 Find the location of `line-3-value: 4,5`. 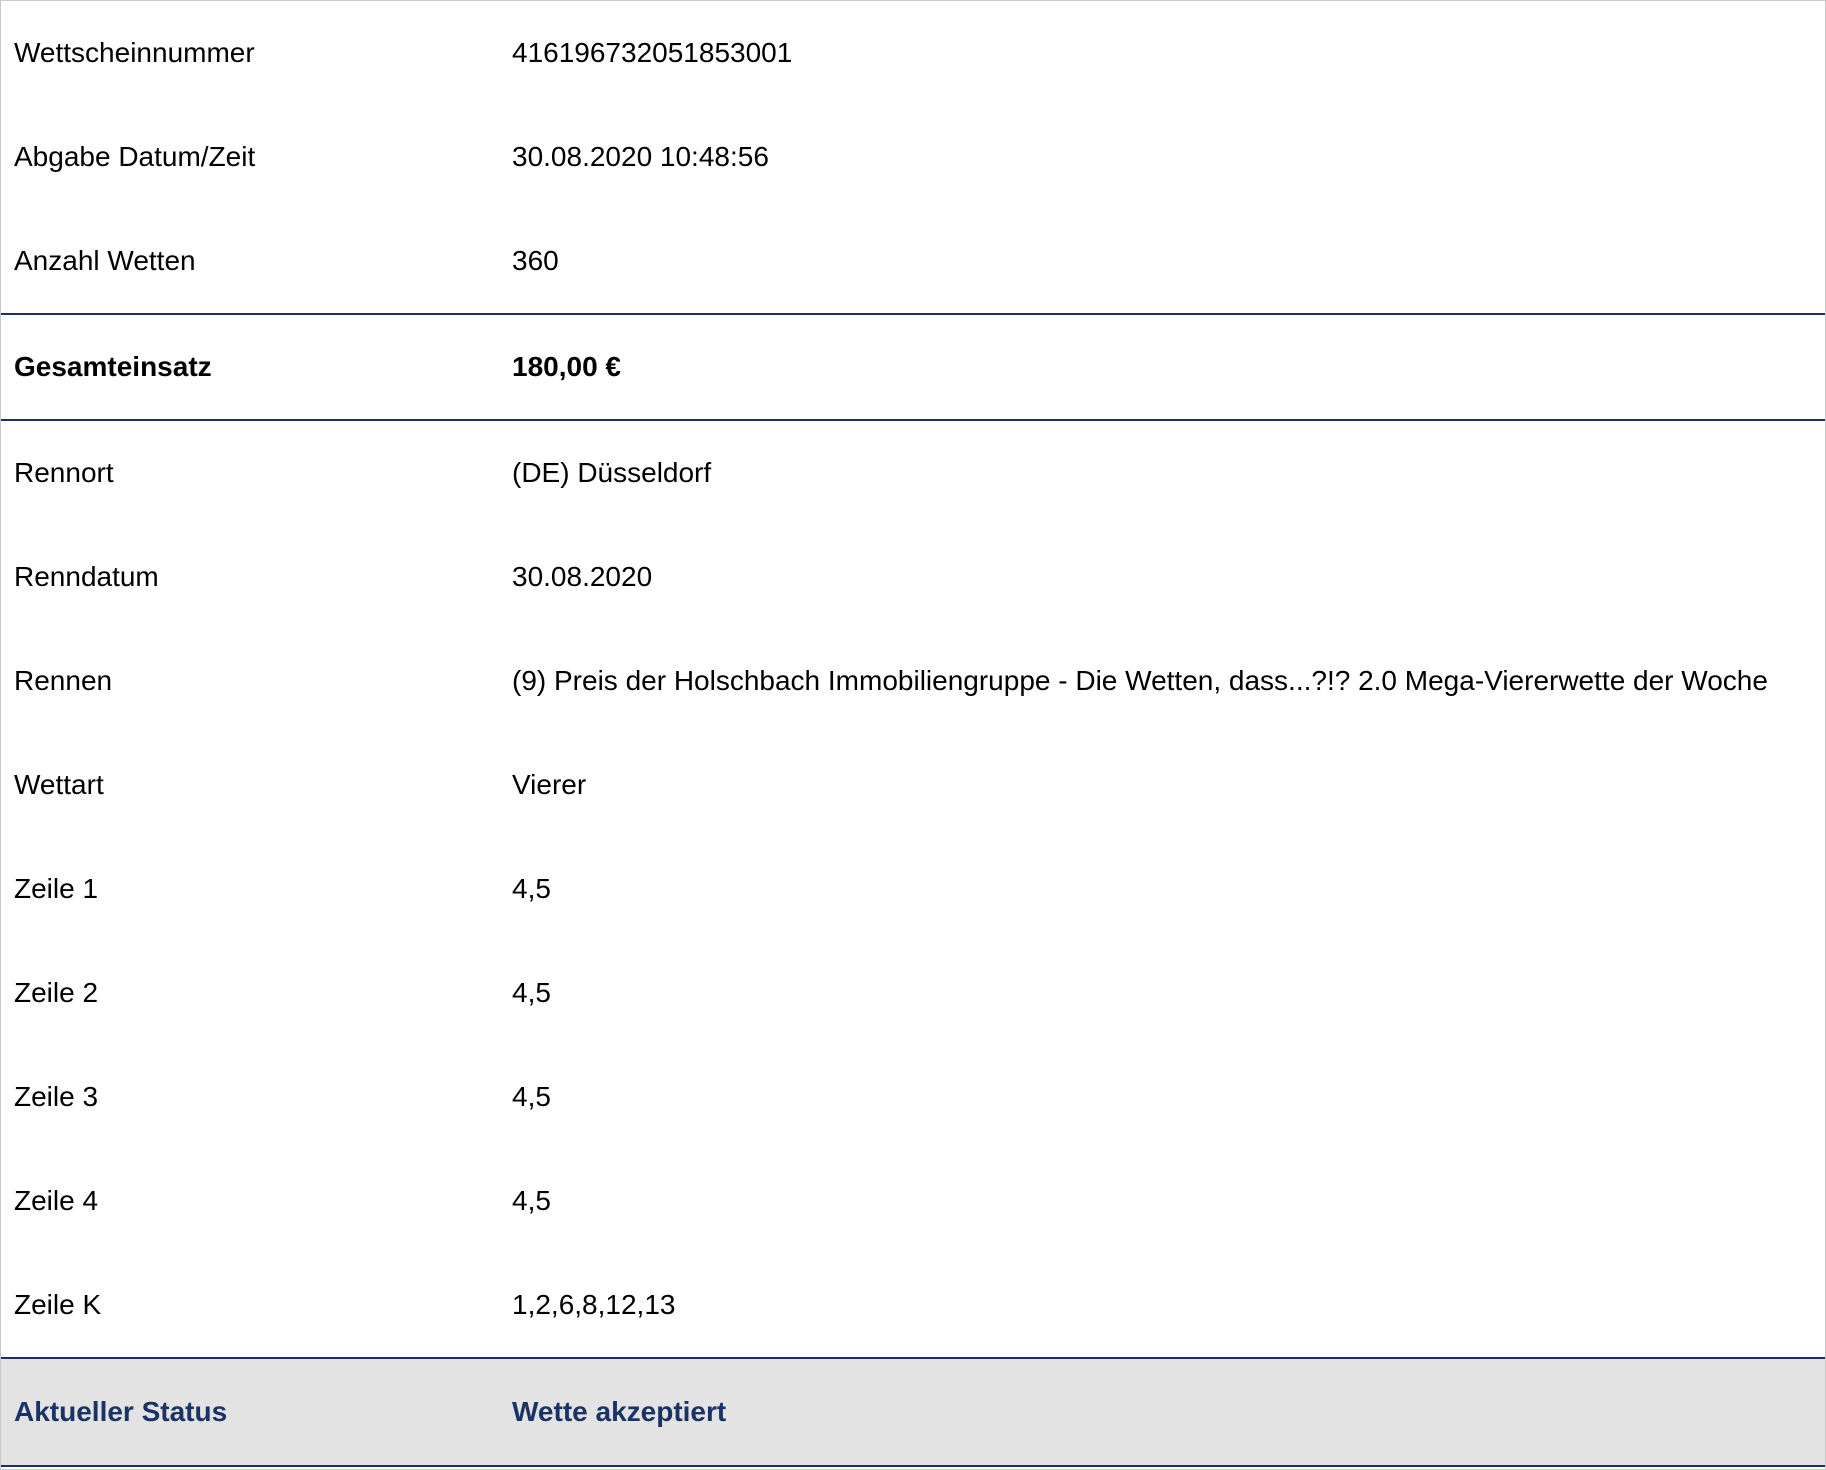

line-3-value: 4,5 is located at coordinates (531, 1096).